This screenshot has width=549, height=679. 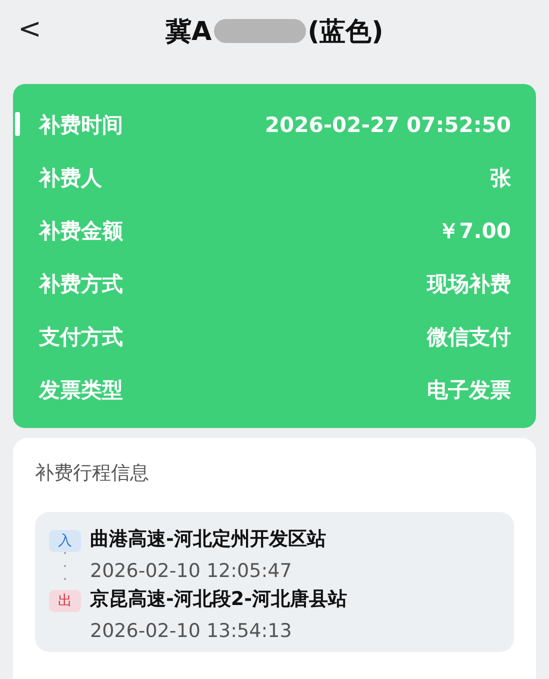 What do you see at coordinates (81, 125) in the screenshot?
I see `field-label: 补费时间` at bounding box center [81, 125].